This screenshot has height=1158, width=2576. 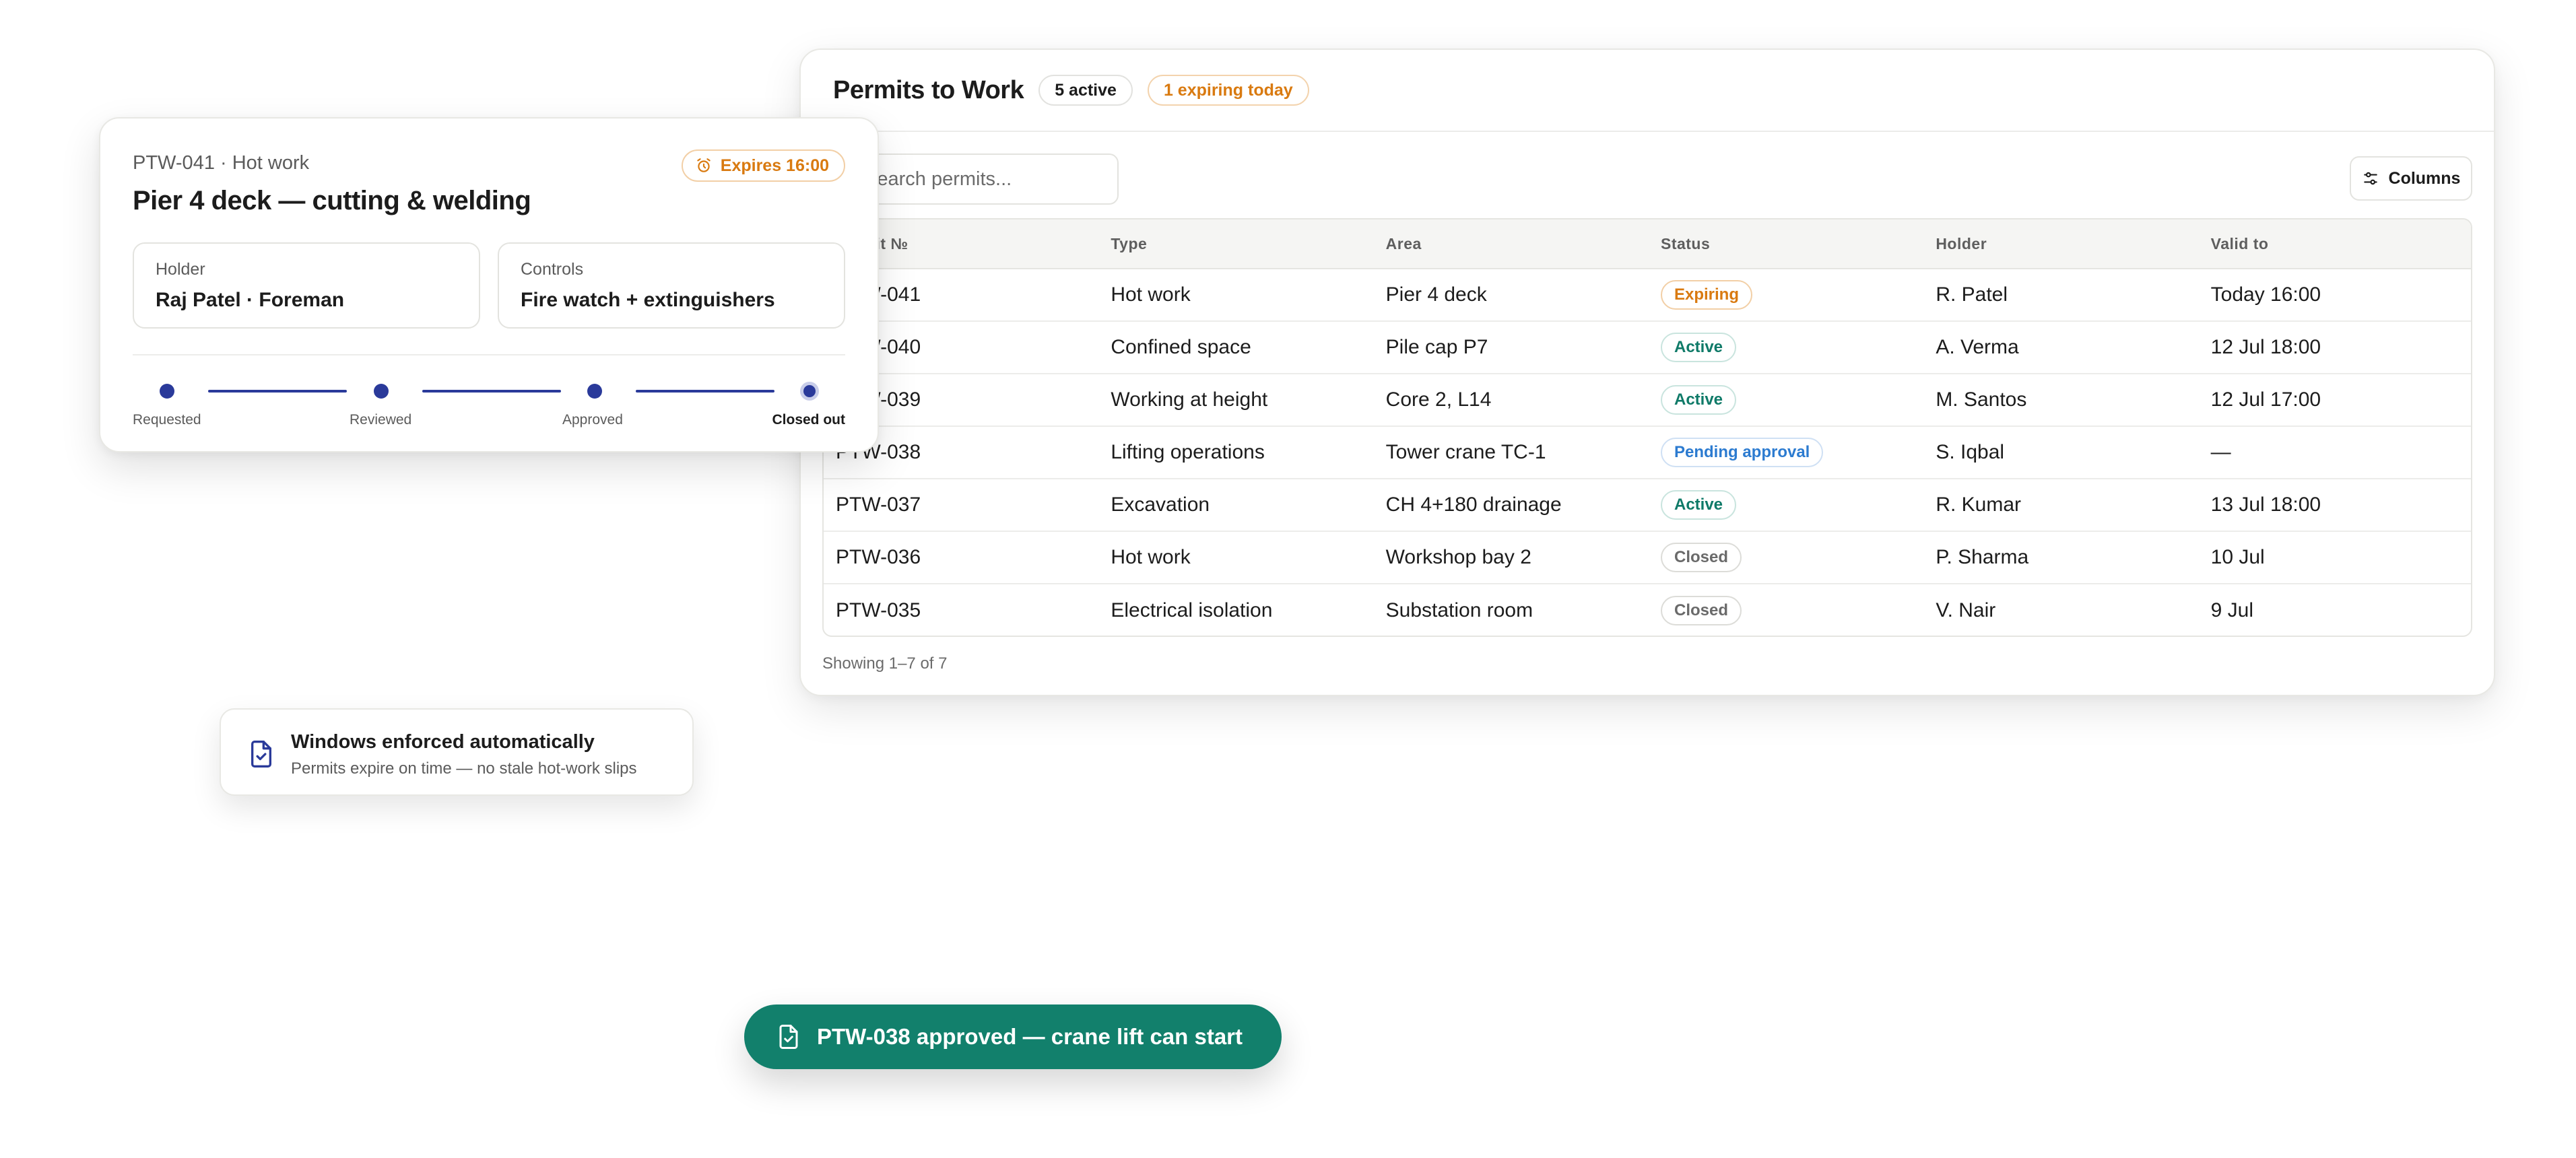 What do you see at coordinates (1436, 294) in the screenshot?
I see `cell-area: Pier 4 deck` at bounding box center [1436, 294].